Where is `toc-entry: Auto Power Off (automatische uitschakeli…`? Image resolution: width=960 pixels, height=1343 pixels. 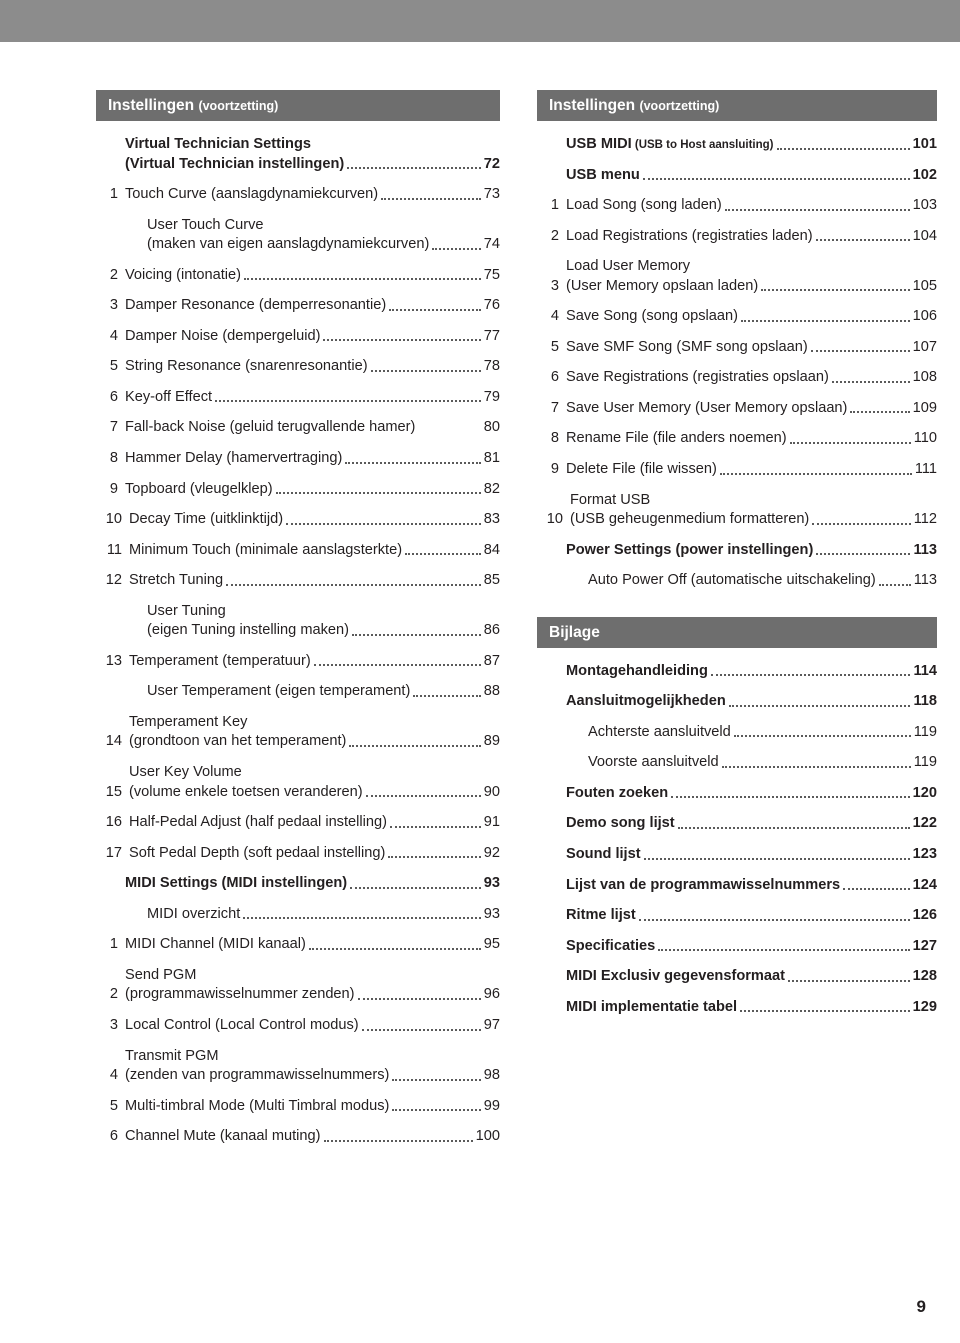
toc-entry: Auto Power Off (automatische uitschakeli… is located at coordinates (737, 581).